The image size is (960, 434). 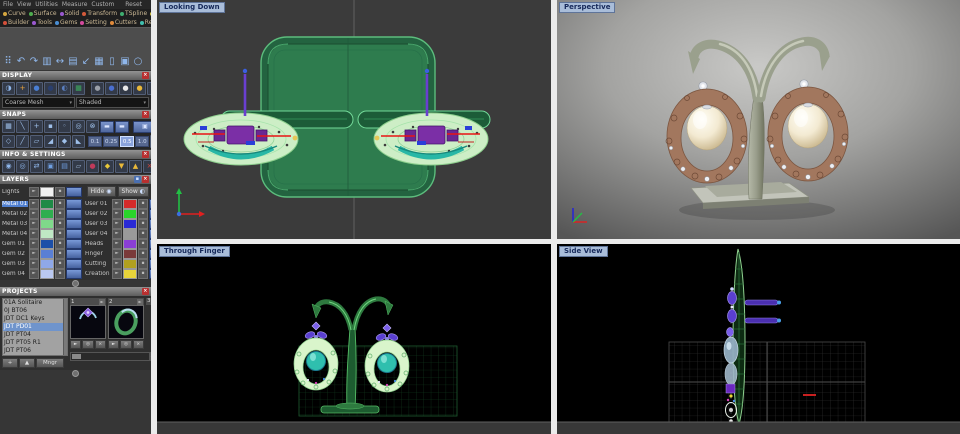 What do you see at coordinates (35, 319) in the screenshot?
I see `project-item: JDT DC1 Keys` at bounding box center [35, 319].